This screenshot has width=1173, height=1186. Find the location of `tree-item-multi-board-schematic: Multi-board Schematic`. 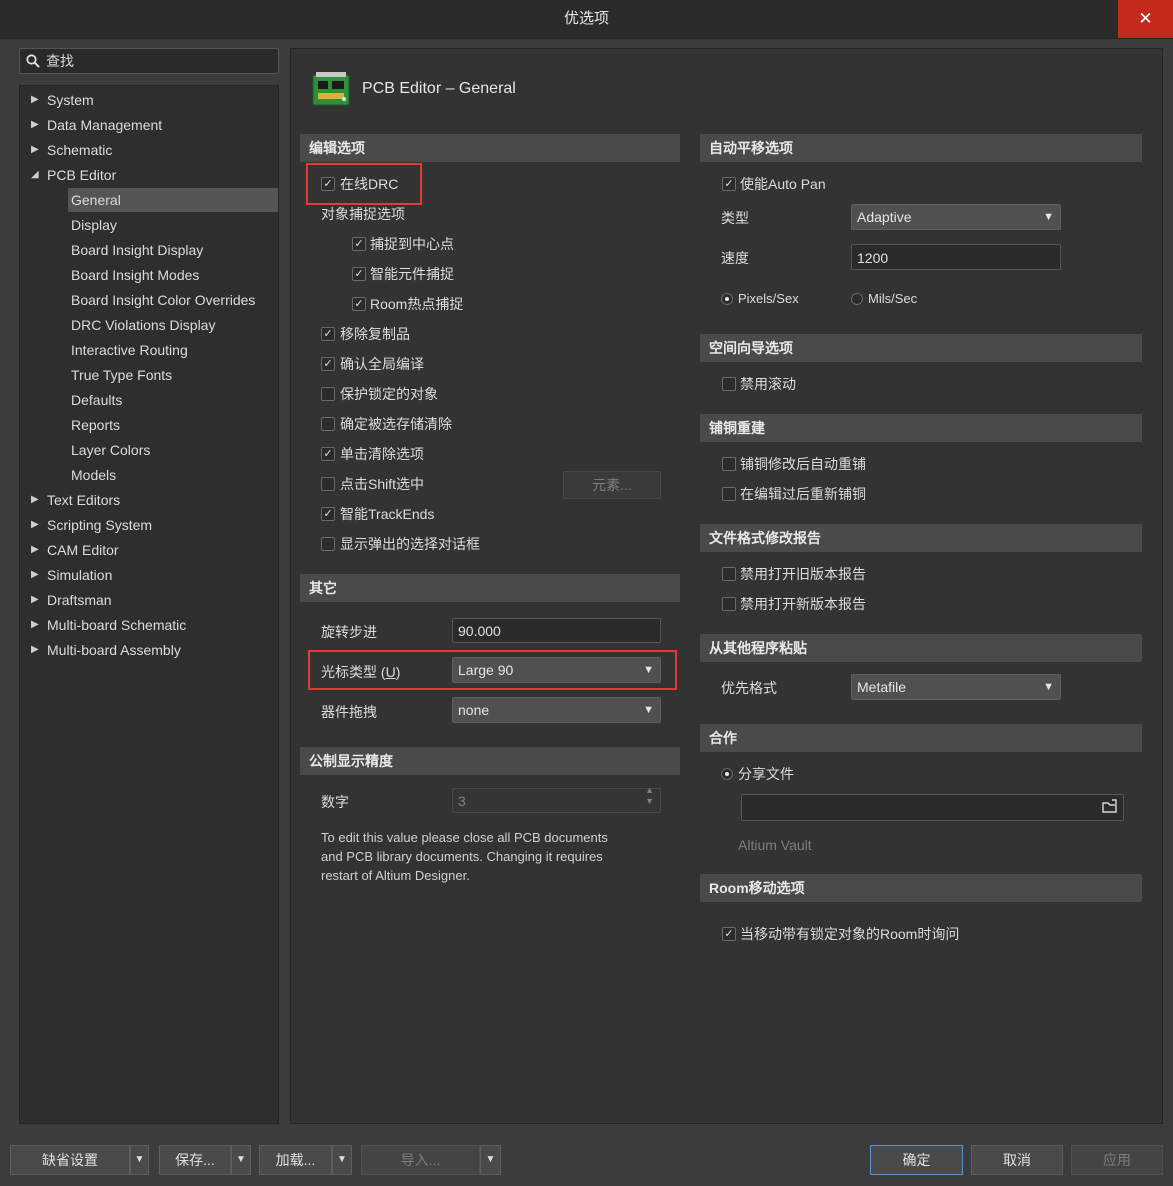

tree-item-multi-board-schematic: Multi-board Schematic is located at coordinates (116, 625).